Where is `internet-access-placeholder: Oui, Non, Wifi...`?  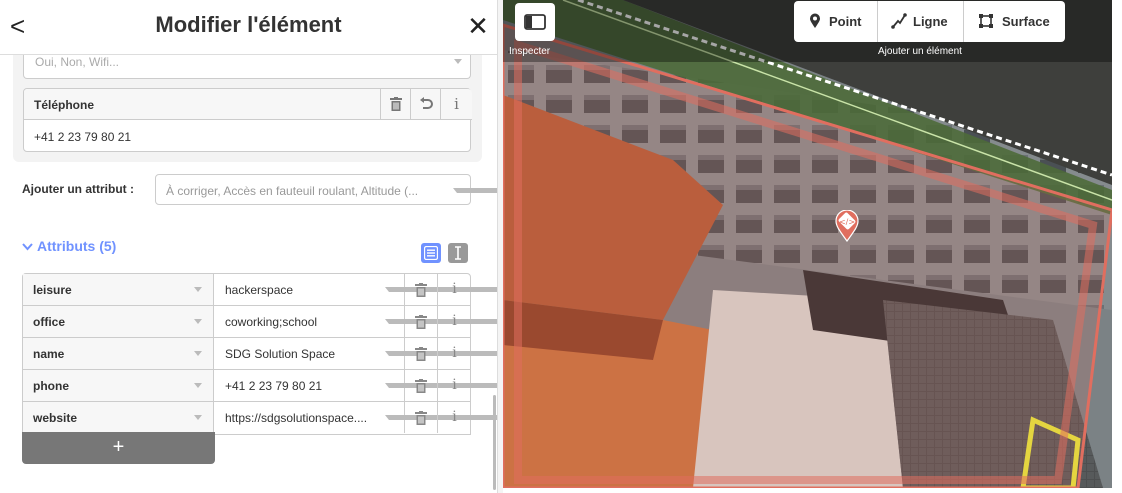 internet-access-placeholder: Oui, Non, Wifi... is located at coordinates (77, 62).